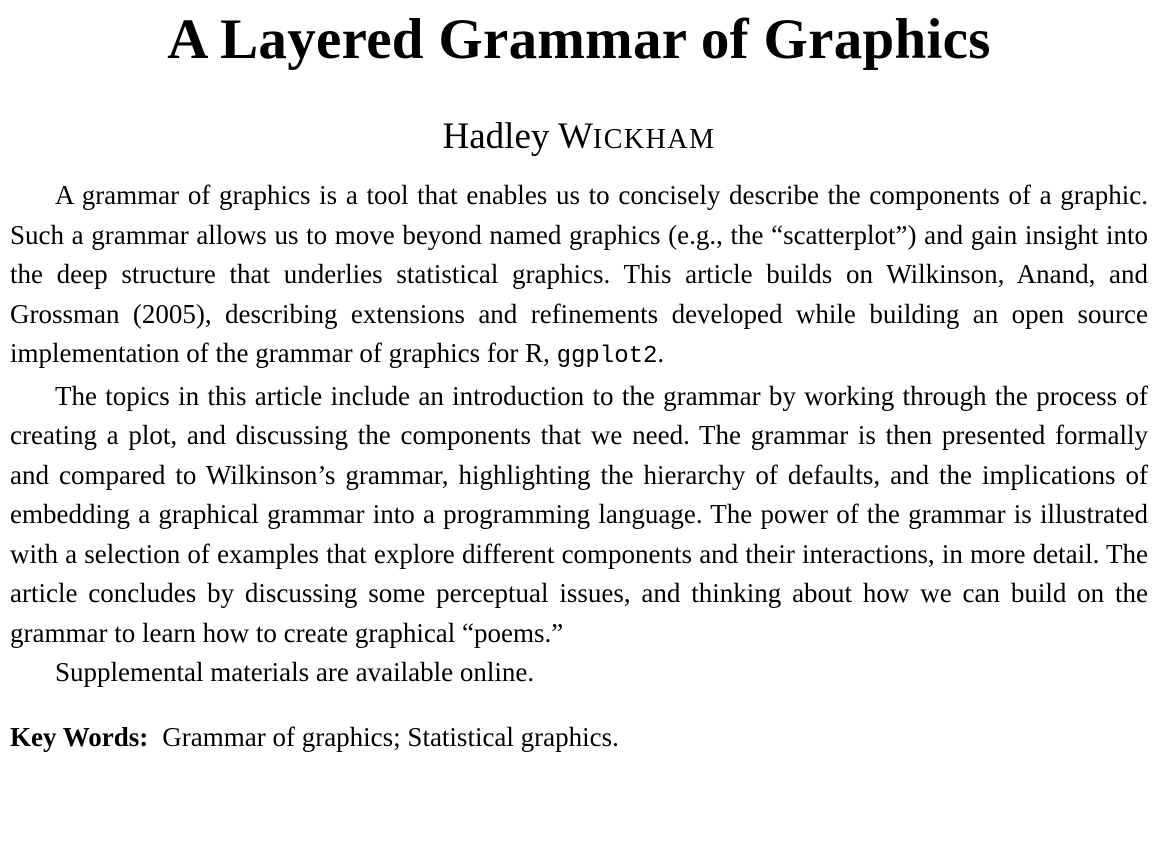  I want to click on author-first-name: Hadley, so click(496, 136).